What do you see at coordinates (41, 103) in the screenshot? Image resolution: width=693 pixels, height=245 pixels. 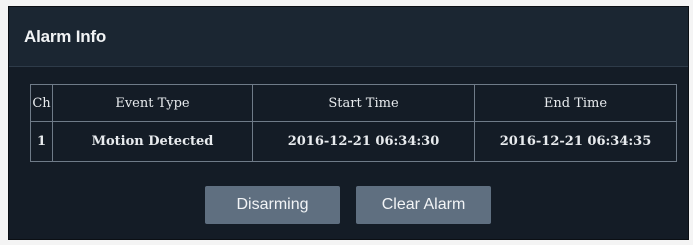 I see `column-header-channel: Ch` at bounding box center [41, 103].